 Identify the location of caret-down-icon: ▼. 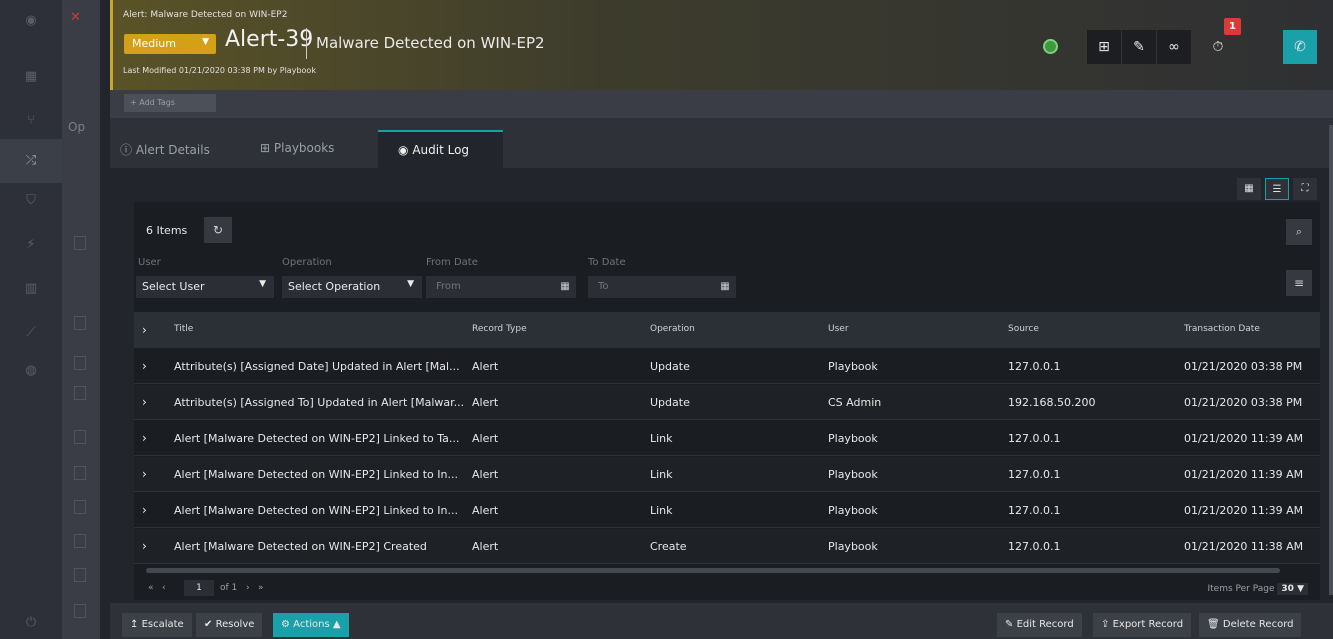
(205, 42).